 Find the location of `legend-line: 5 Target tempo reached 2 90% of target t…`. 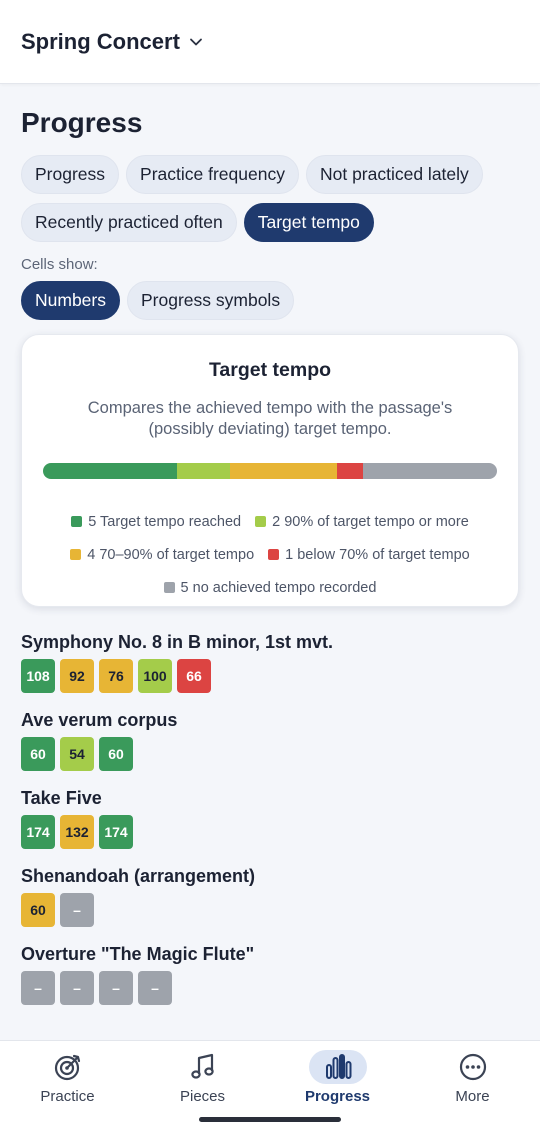

legend-line: 5 Target tempo reached 2 90% of target t… is located at coordinates (270, 521).